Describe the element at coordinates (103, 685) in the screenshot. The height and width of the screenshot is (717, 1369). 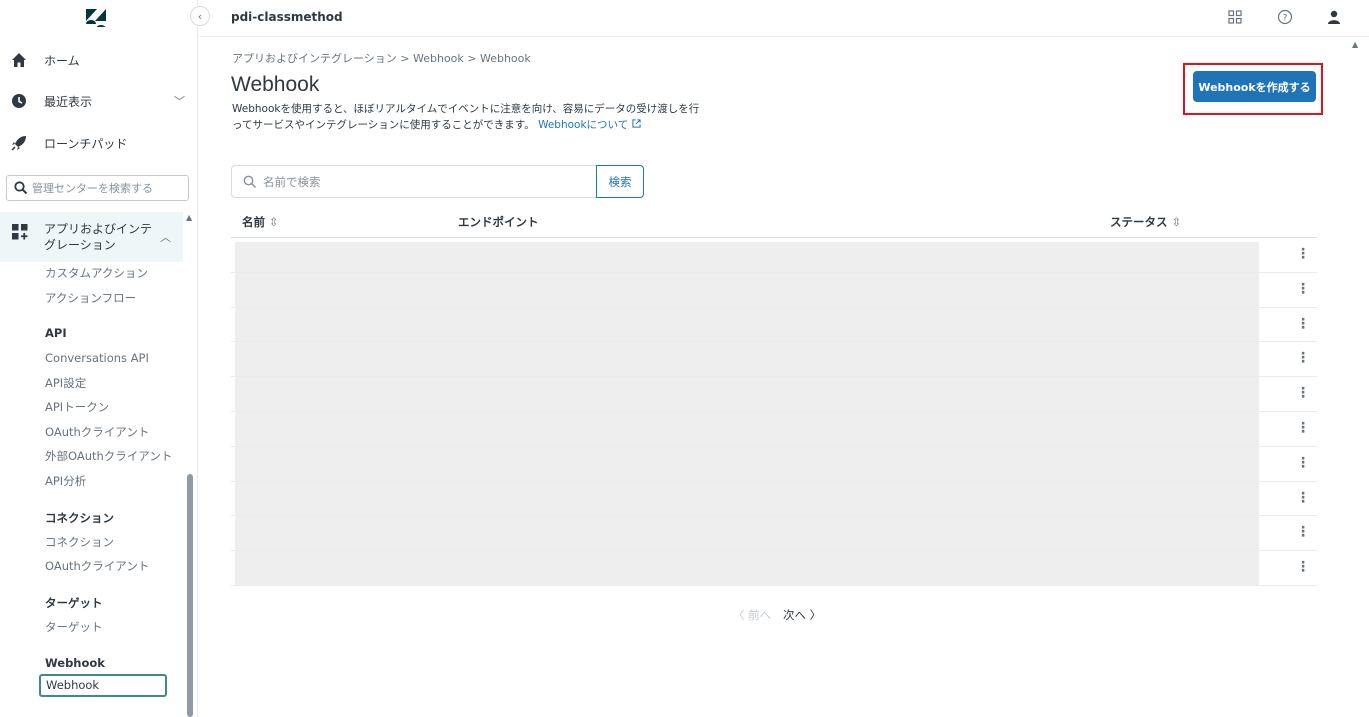
I see `sidebar-item-webhook-selected: Webhook` at that location.